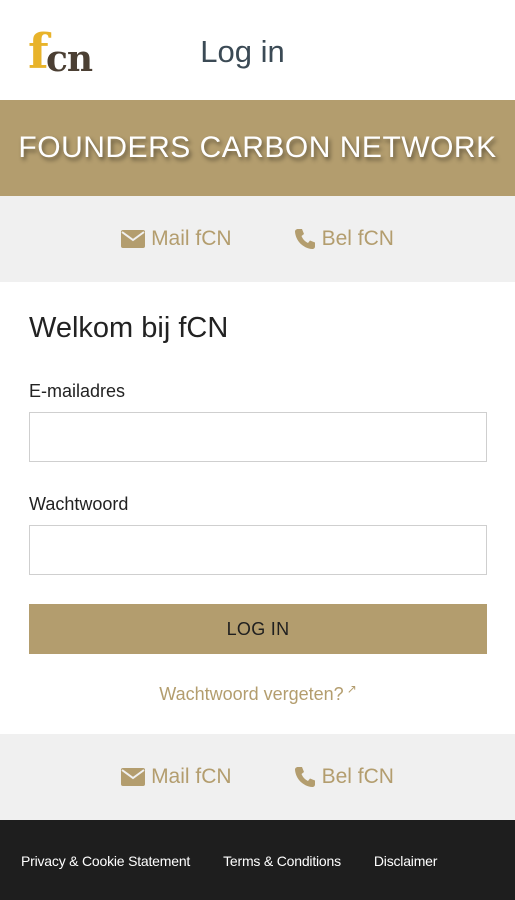  What do you see at coordinates (258, 437) in the screenshot?
I see `email-field` at bounding box center [258, 437].